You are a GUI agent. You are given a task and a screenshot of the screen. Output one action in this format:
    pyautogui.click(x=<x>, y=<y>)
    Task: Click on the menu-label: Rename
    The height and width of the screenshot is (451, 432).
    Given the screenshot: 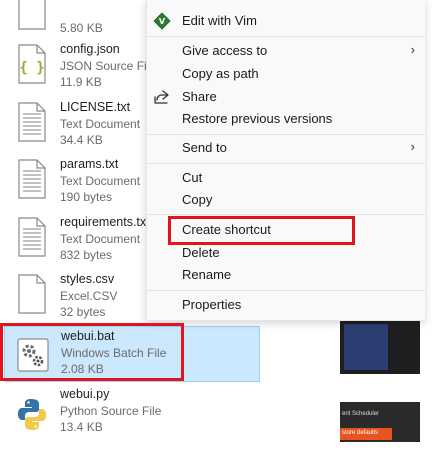 What is the action you would take?
    pyautogui.click(x=207, y=274)
    